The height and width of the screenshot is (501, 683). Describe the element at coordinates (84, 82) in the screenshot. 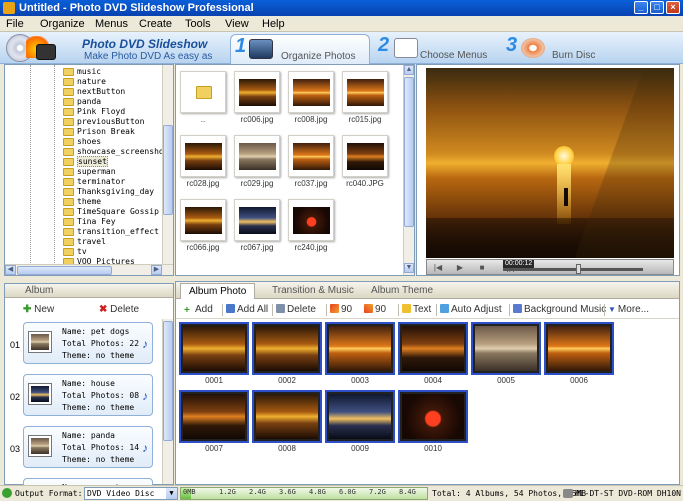

I see `tree-folder-item: nature` at that location.